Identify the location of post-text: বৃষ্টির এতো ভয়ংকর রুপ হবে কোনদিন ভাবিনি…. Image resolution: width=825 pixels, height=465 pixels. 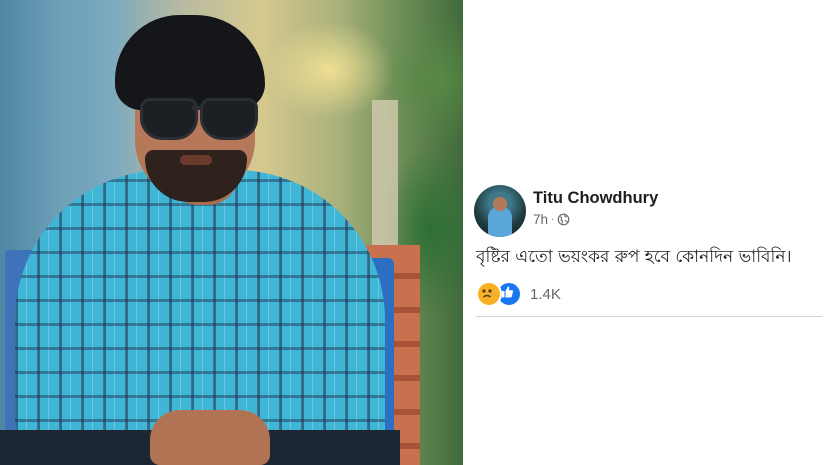
(634, 257).